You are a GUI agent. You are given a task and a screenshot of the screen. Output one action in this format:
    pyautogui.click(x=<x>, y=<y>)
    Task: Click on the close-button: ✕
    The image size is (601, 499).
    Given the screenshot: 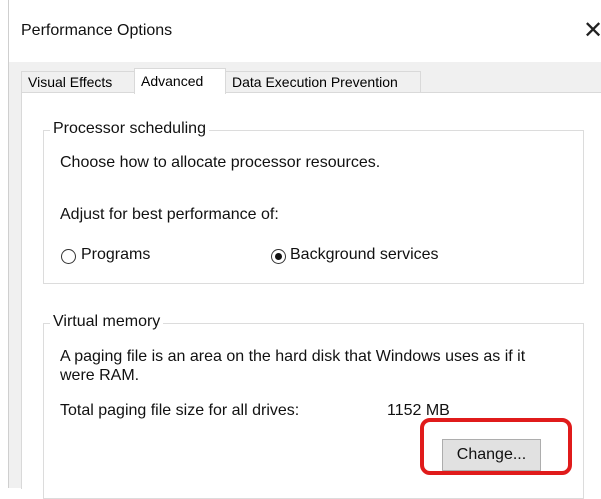 What is the action you would take?
    pyautogui.click(x=589, y=30)
    